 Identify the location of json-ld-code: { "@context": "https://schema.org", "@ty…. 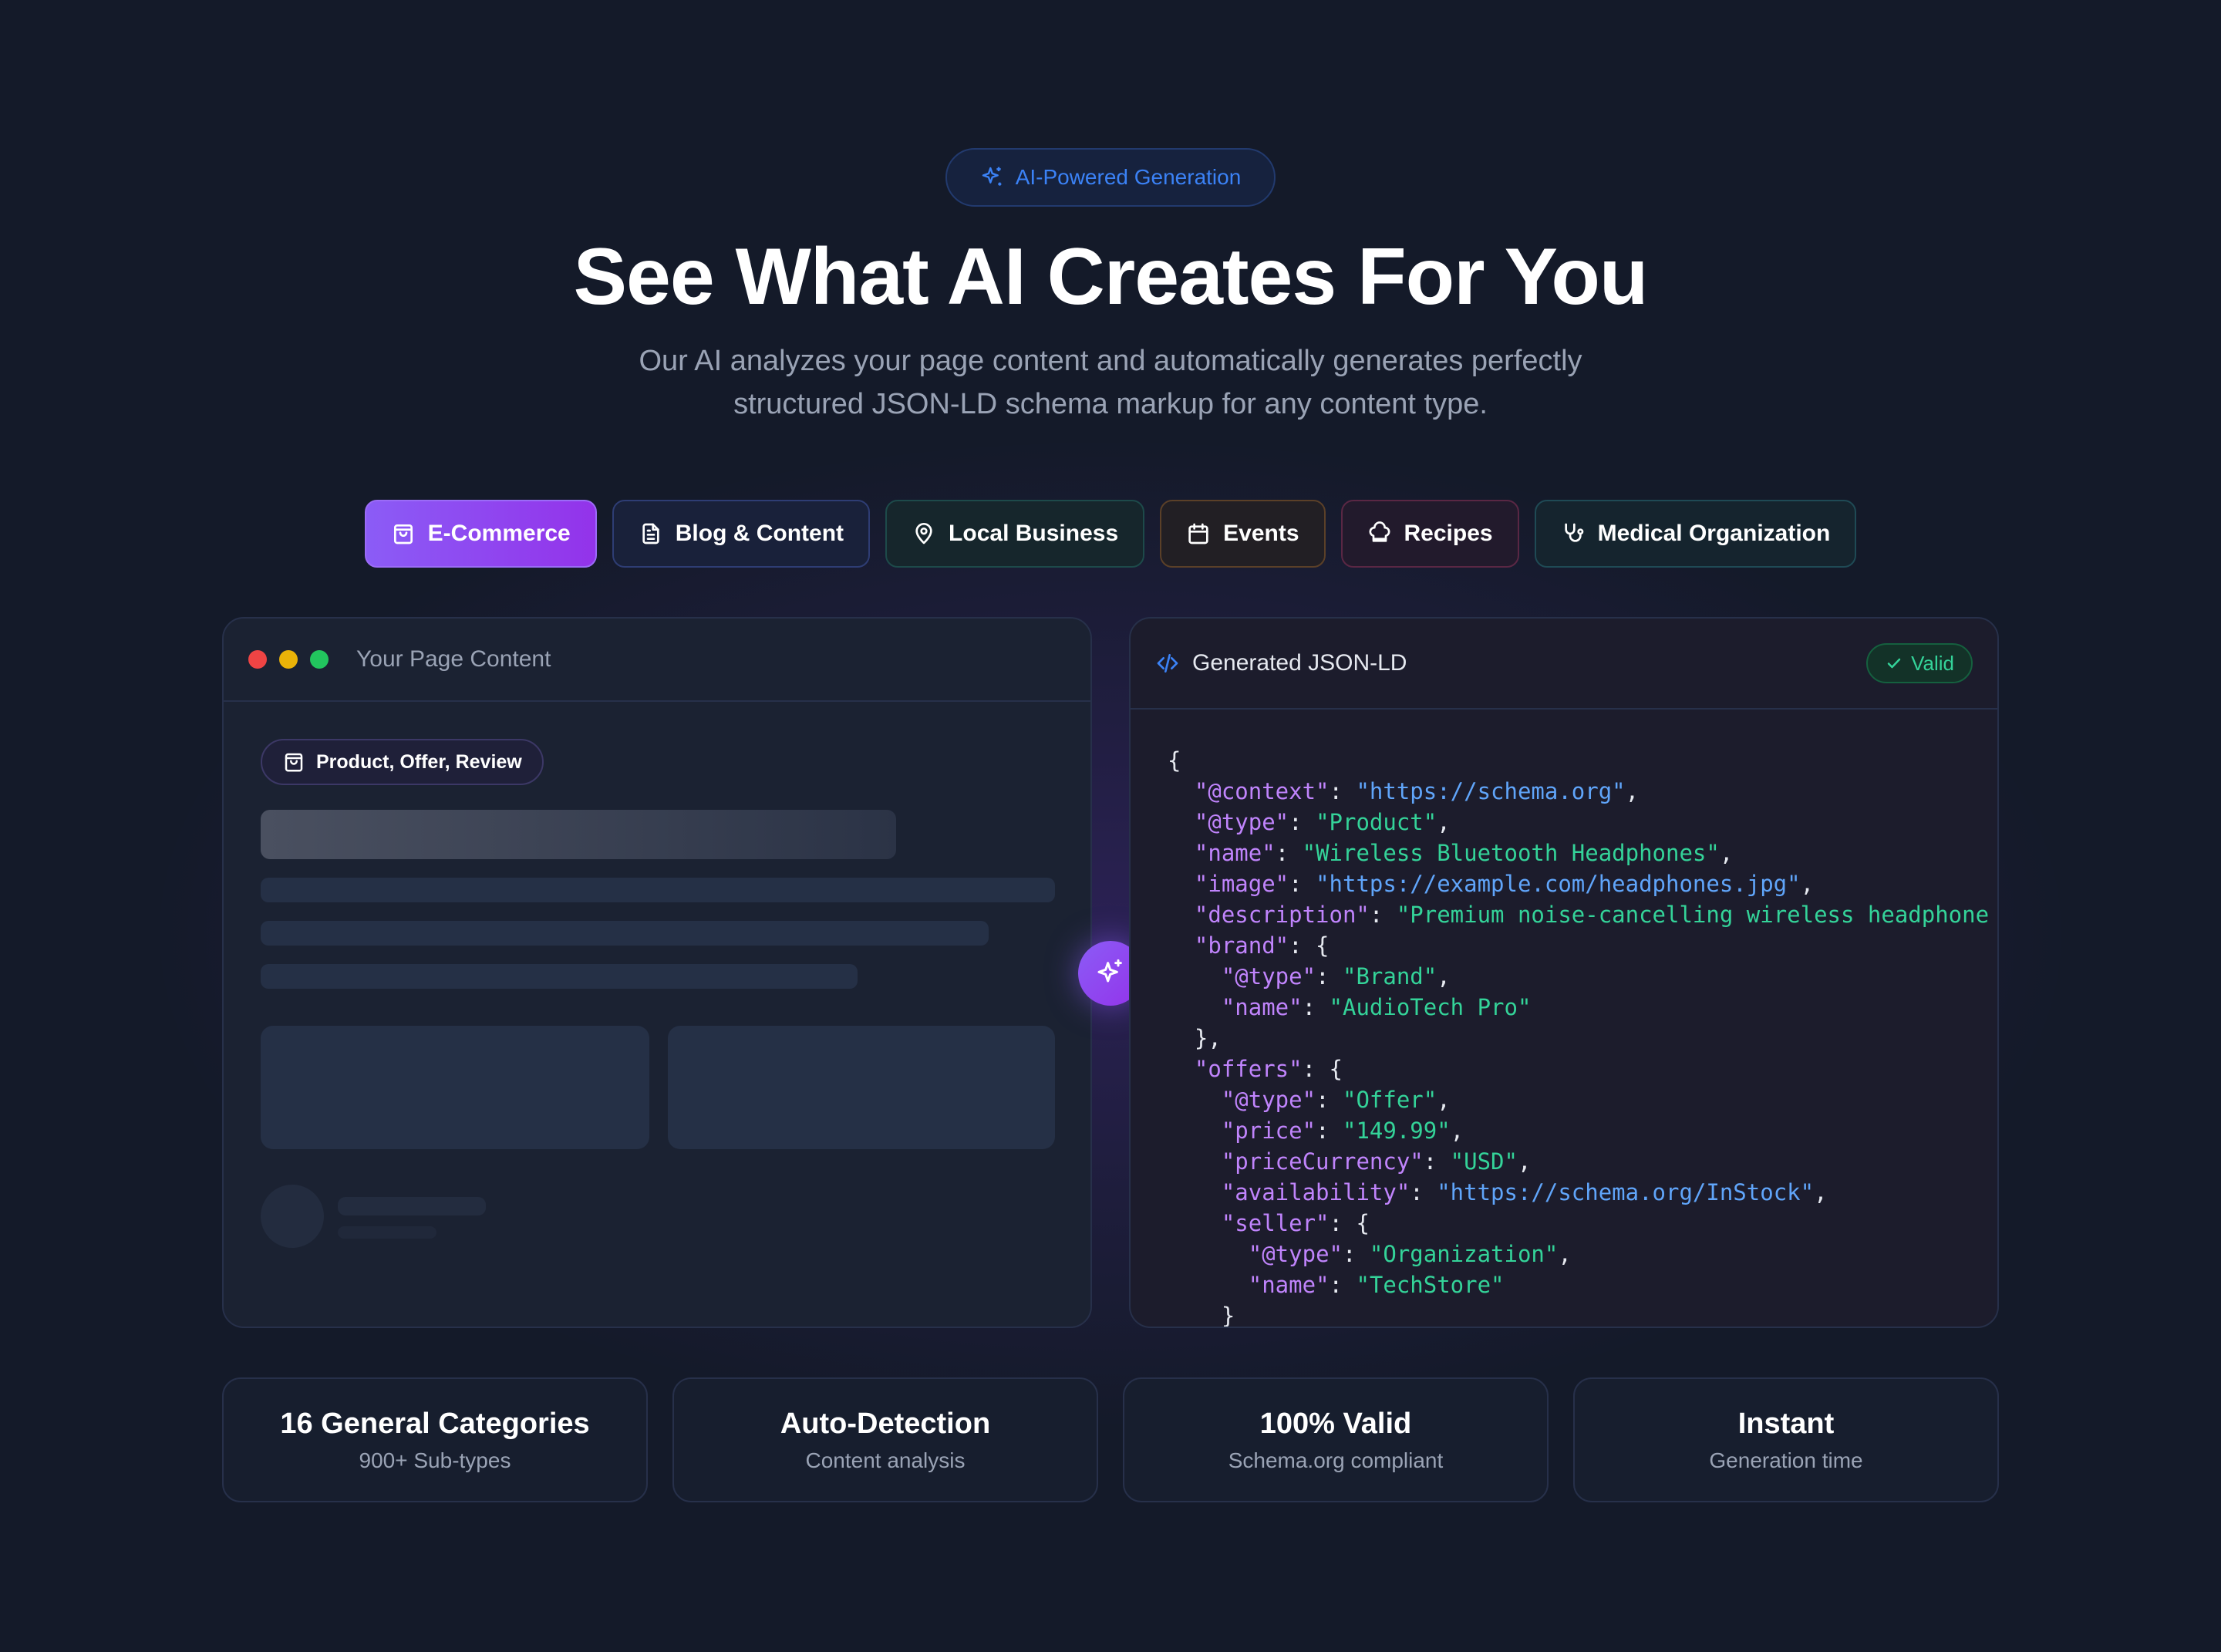
(1582, 1036).